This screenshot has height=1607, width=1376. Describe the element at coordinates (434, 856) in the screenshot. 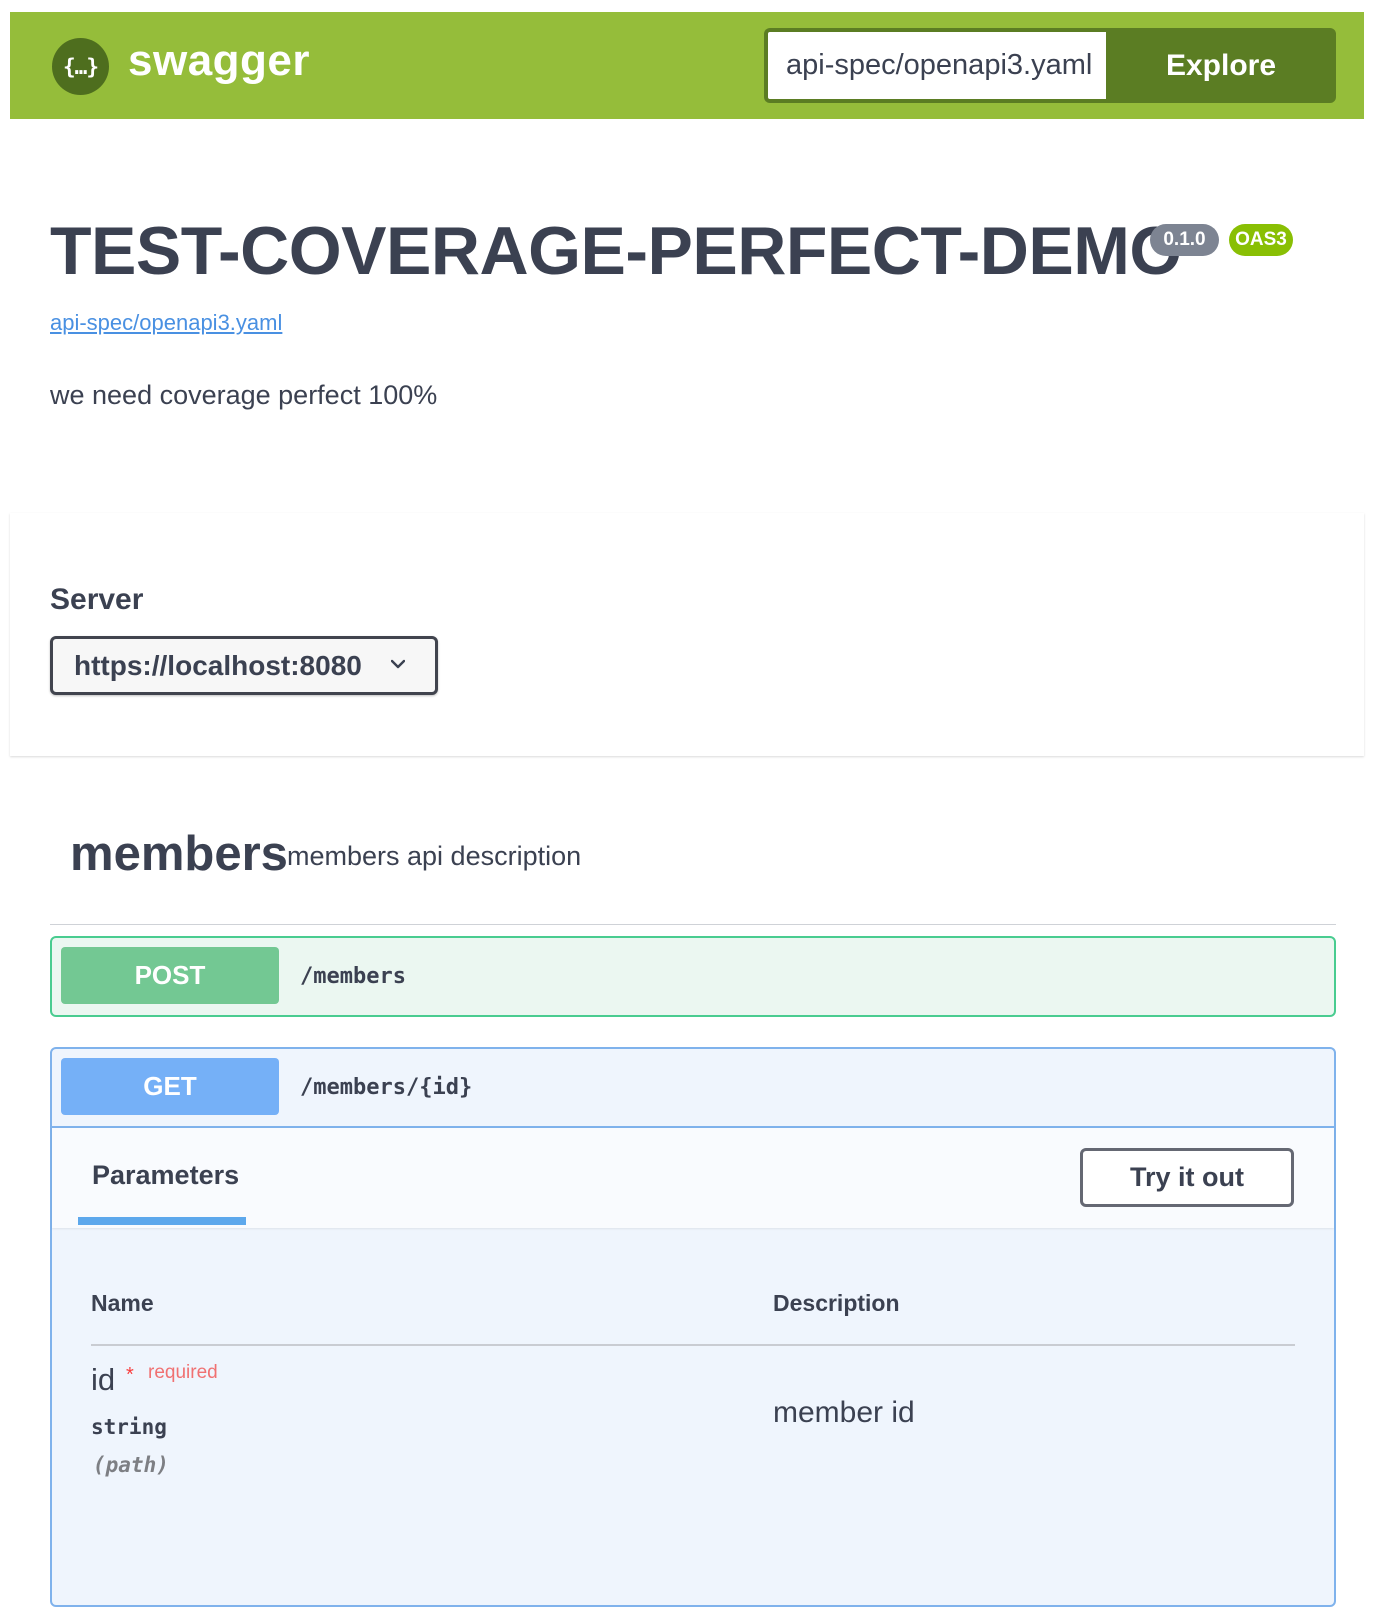

I see `tag-description: members api description` at that location.